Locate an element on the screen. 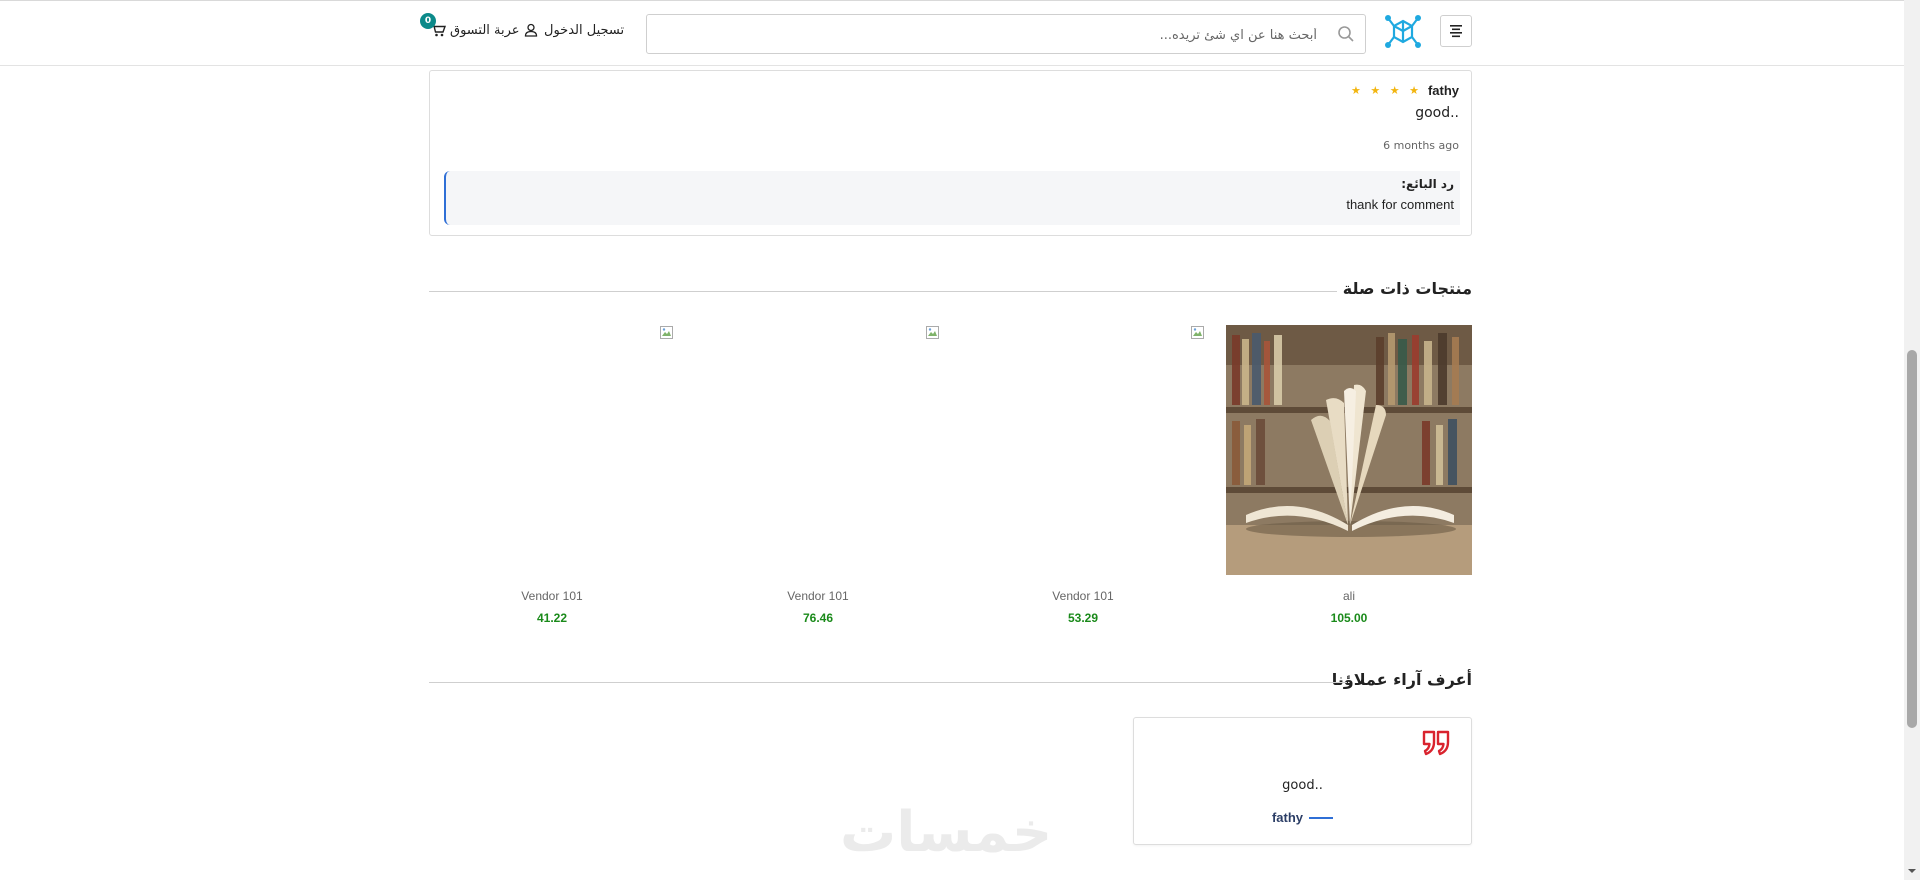  review-text: good.. is located at coordinates (1437, 113).